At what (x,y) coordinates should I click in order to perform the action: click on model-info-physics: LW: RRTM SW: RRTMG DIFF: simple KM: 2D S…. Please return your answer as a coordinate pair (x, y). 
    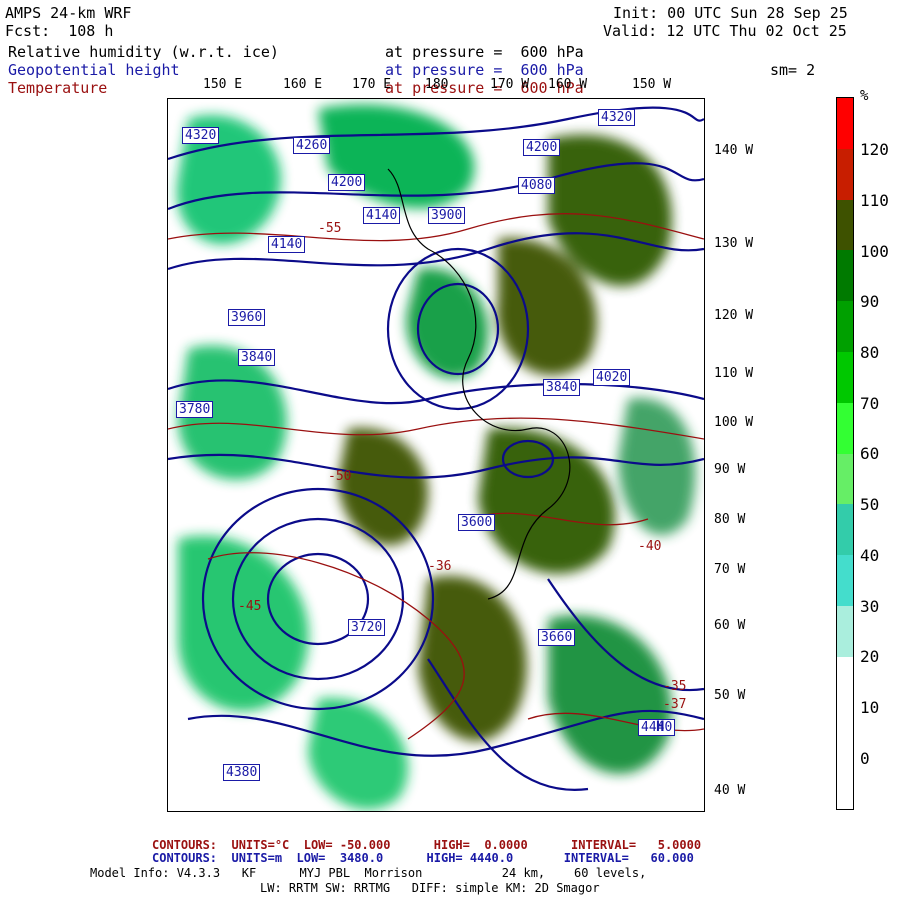
    Looking at the image, I should click on (430, 888).